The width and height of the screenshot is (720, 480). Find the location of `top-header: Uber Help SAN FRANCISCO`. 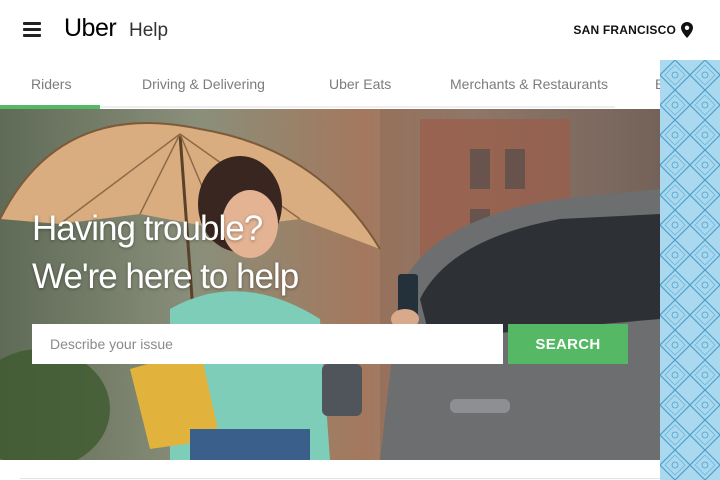

top-header: Uber Help SAN FRANCISCO is located at coordinates (360, 30).